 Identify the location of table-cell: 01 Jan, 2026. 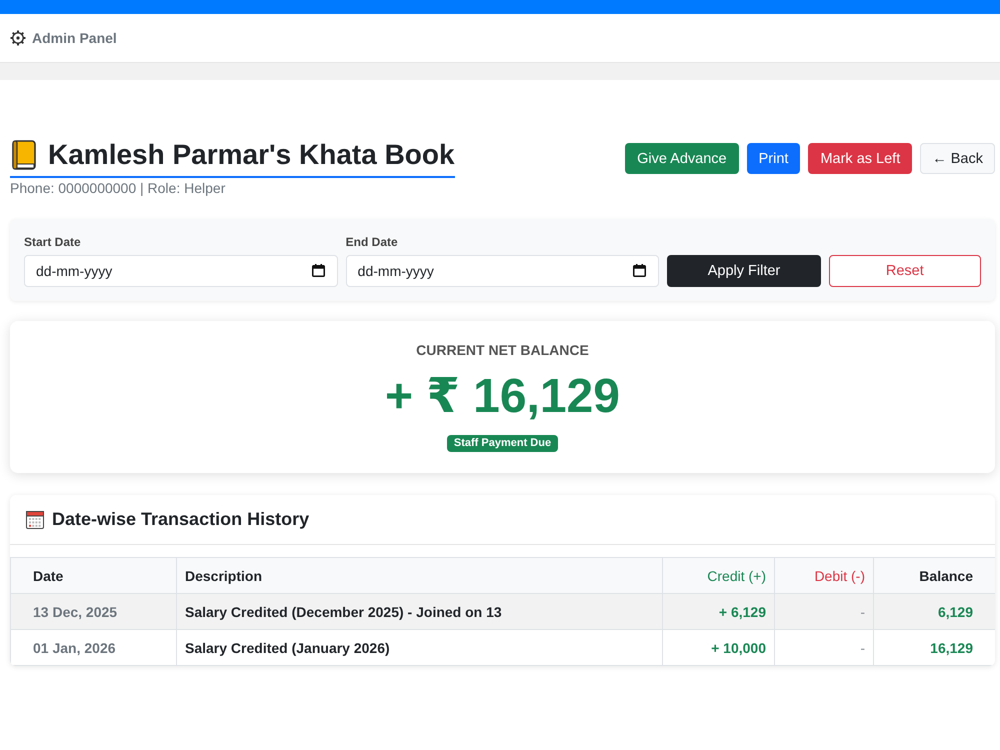
(93, 648).